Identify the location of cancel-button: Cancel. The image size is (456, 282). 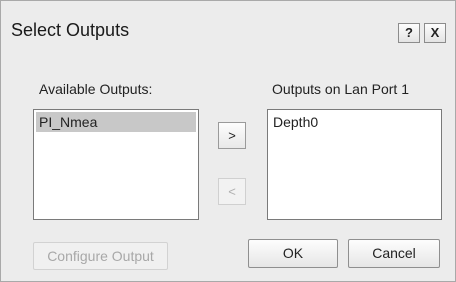
(394, 253).